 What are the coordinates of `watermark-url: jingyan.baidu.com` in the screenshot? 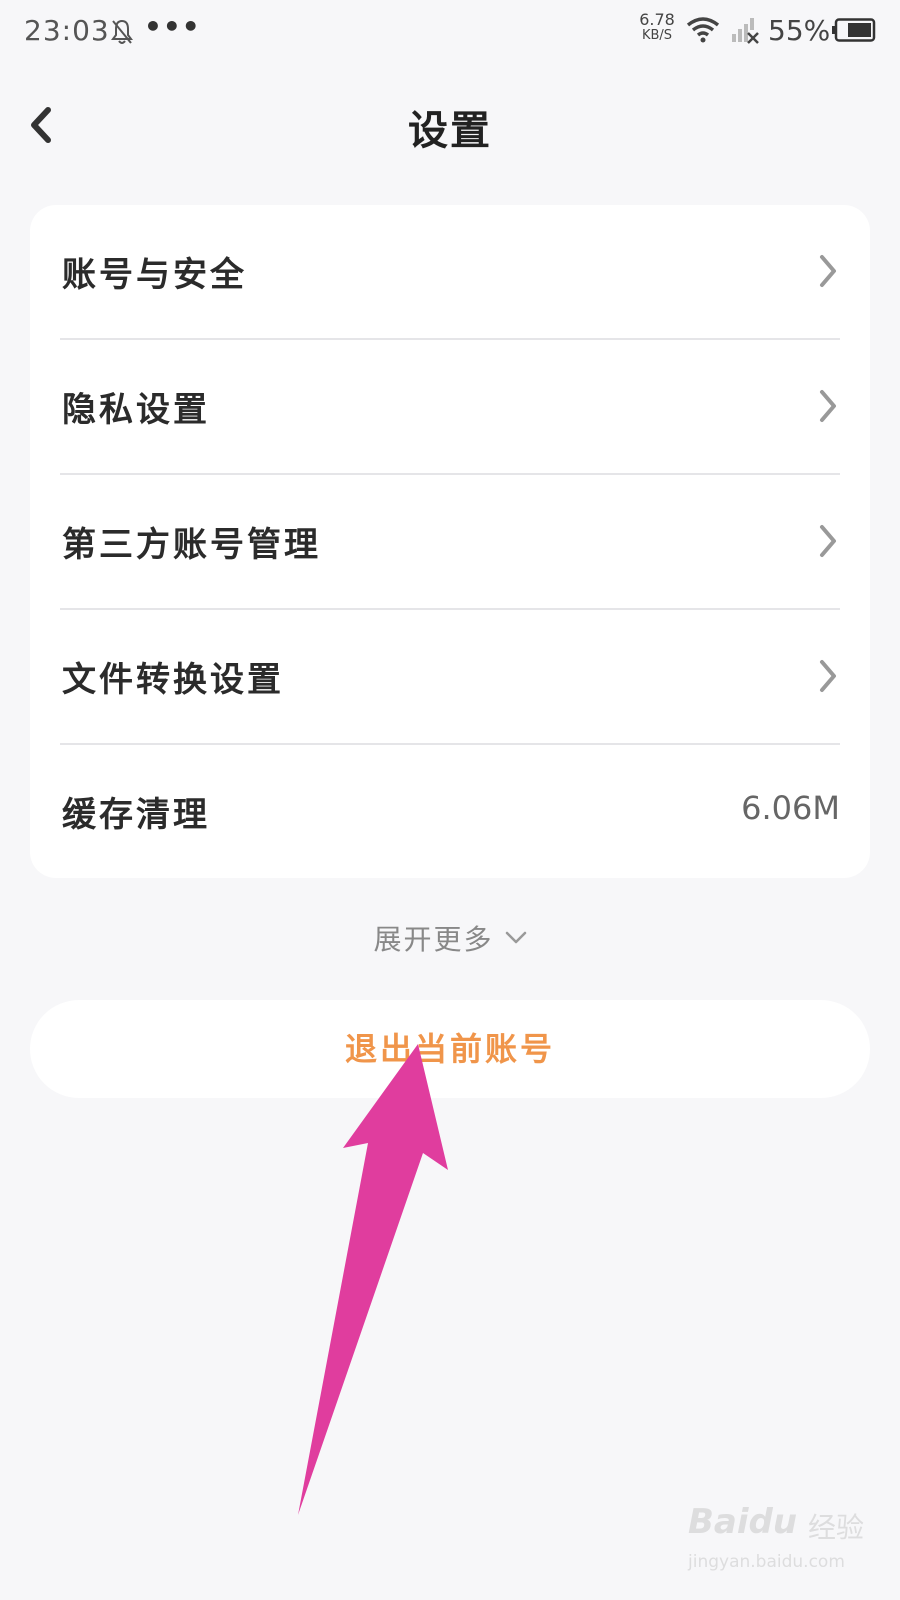 It's located at (766, 1562).